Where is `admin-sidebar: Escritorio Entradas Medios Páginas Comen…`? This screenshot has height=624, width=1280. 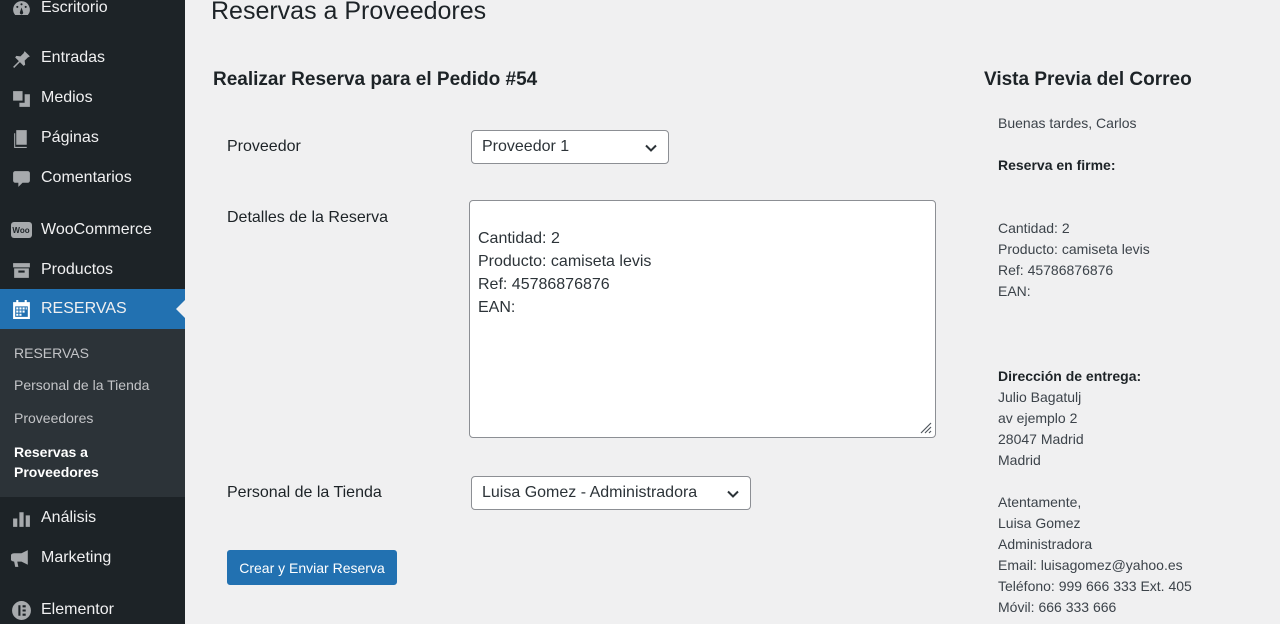
admin-sidebar: Escritorio Entradas Medios Páginas Comen… is located at coordinates (92, 312).